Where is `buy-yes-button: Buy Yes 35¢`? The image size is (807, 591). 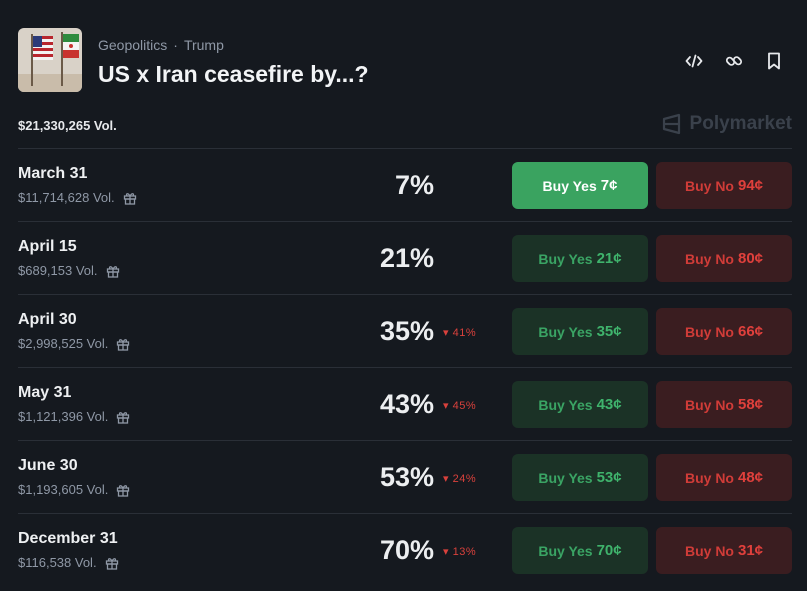
buy-yes-button: Buy Yes 35¢ is located at coordinates (580, 331).